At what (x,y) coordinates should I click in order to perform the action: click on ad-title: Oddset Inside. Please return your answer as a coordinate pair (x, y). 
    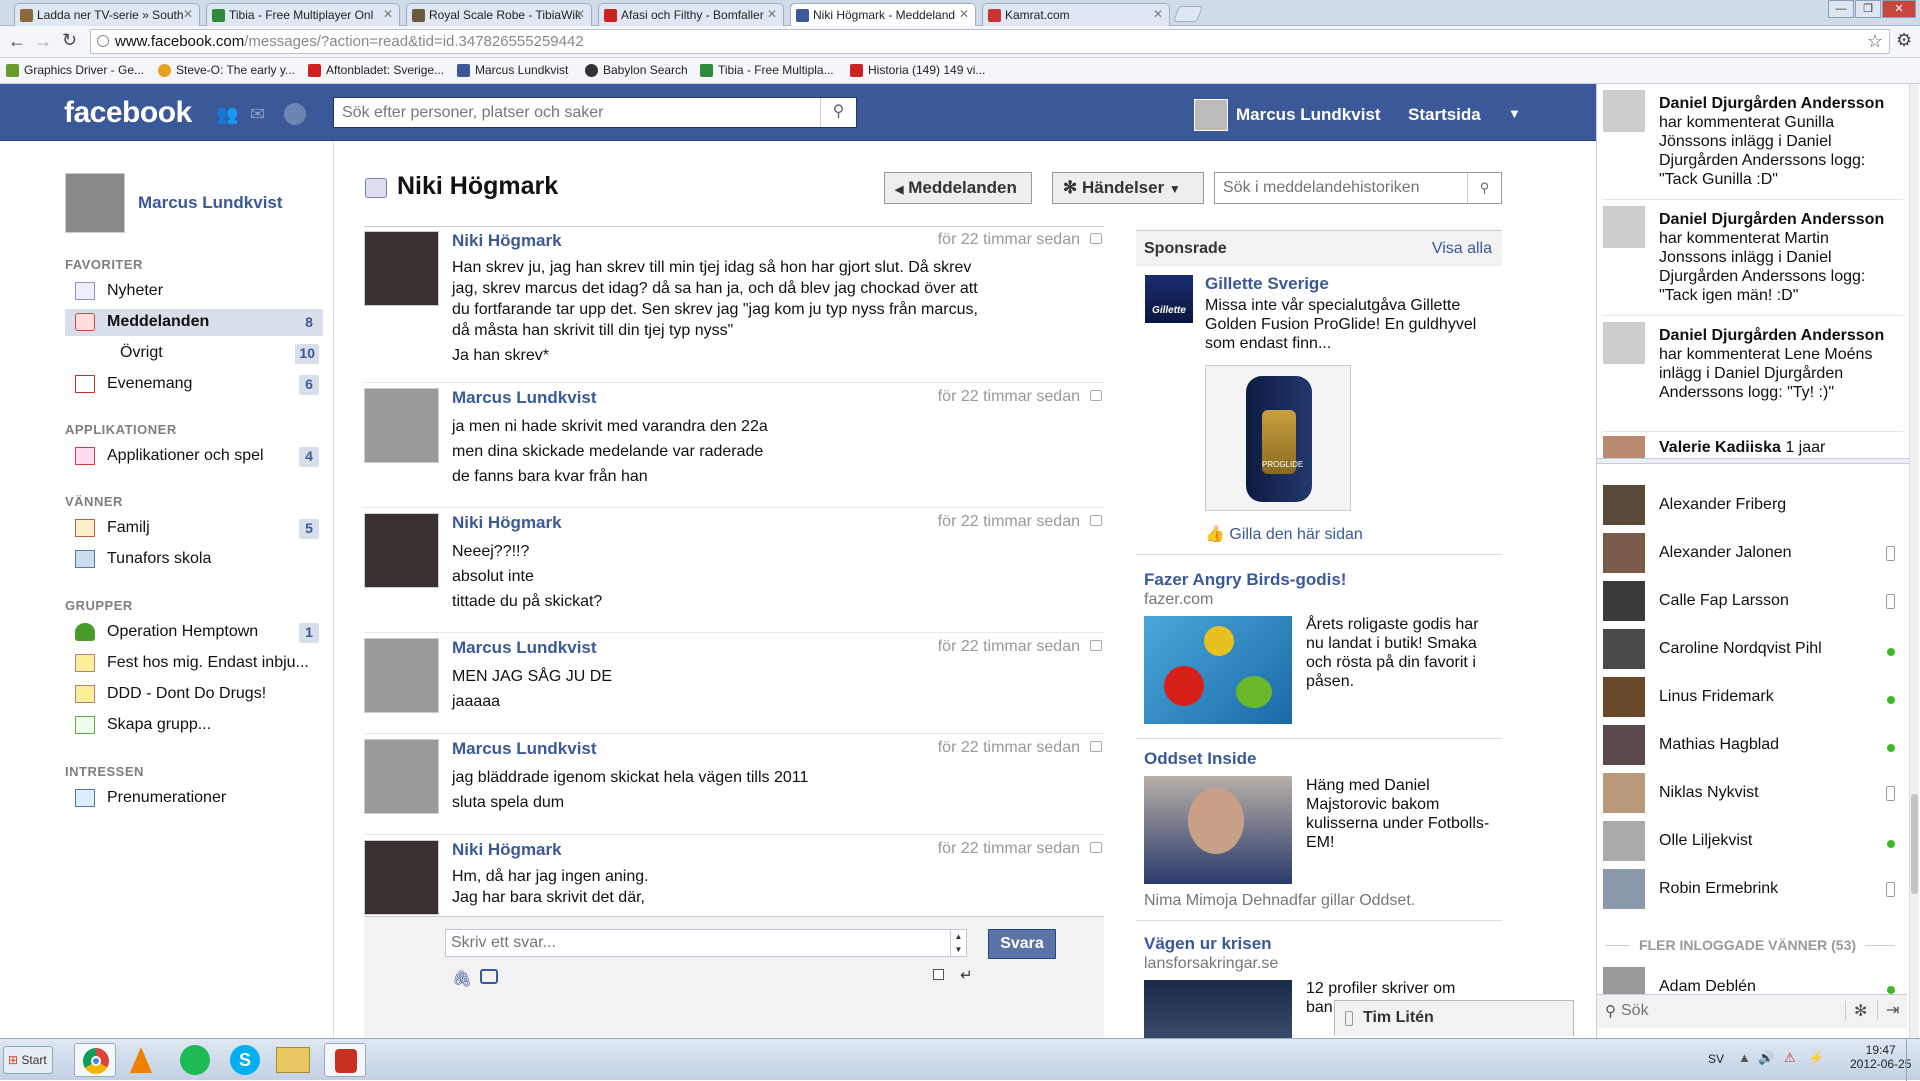
    Looking at the image, I should click on (1200, 759).